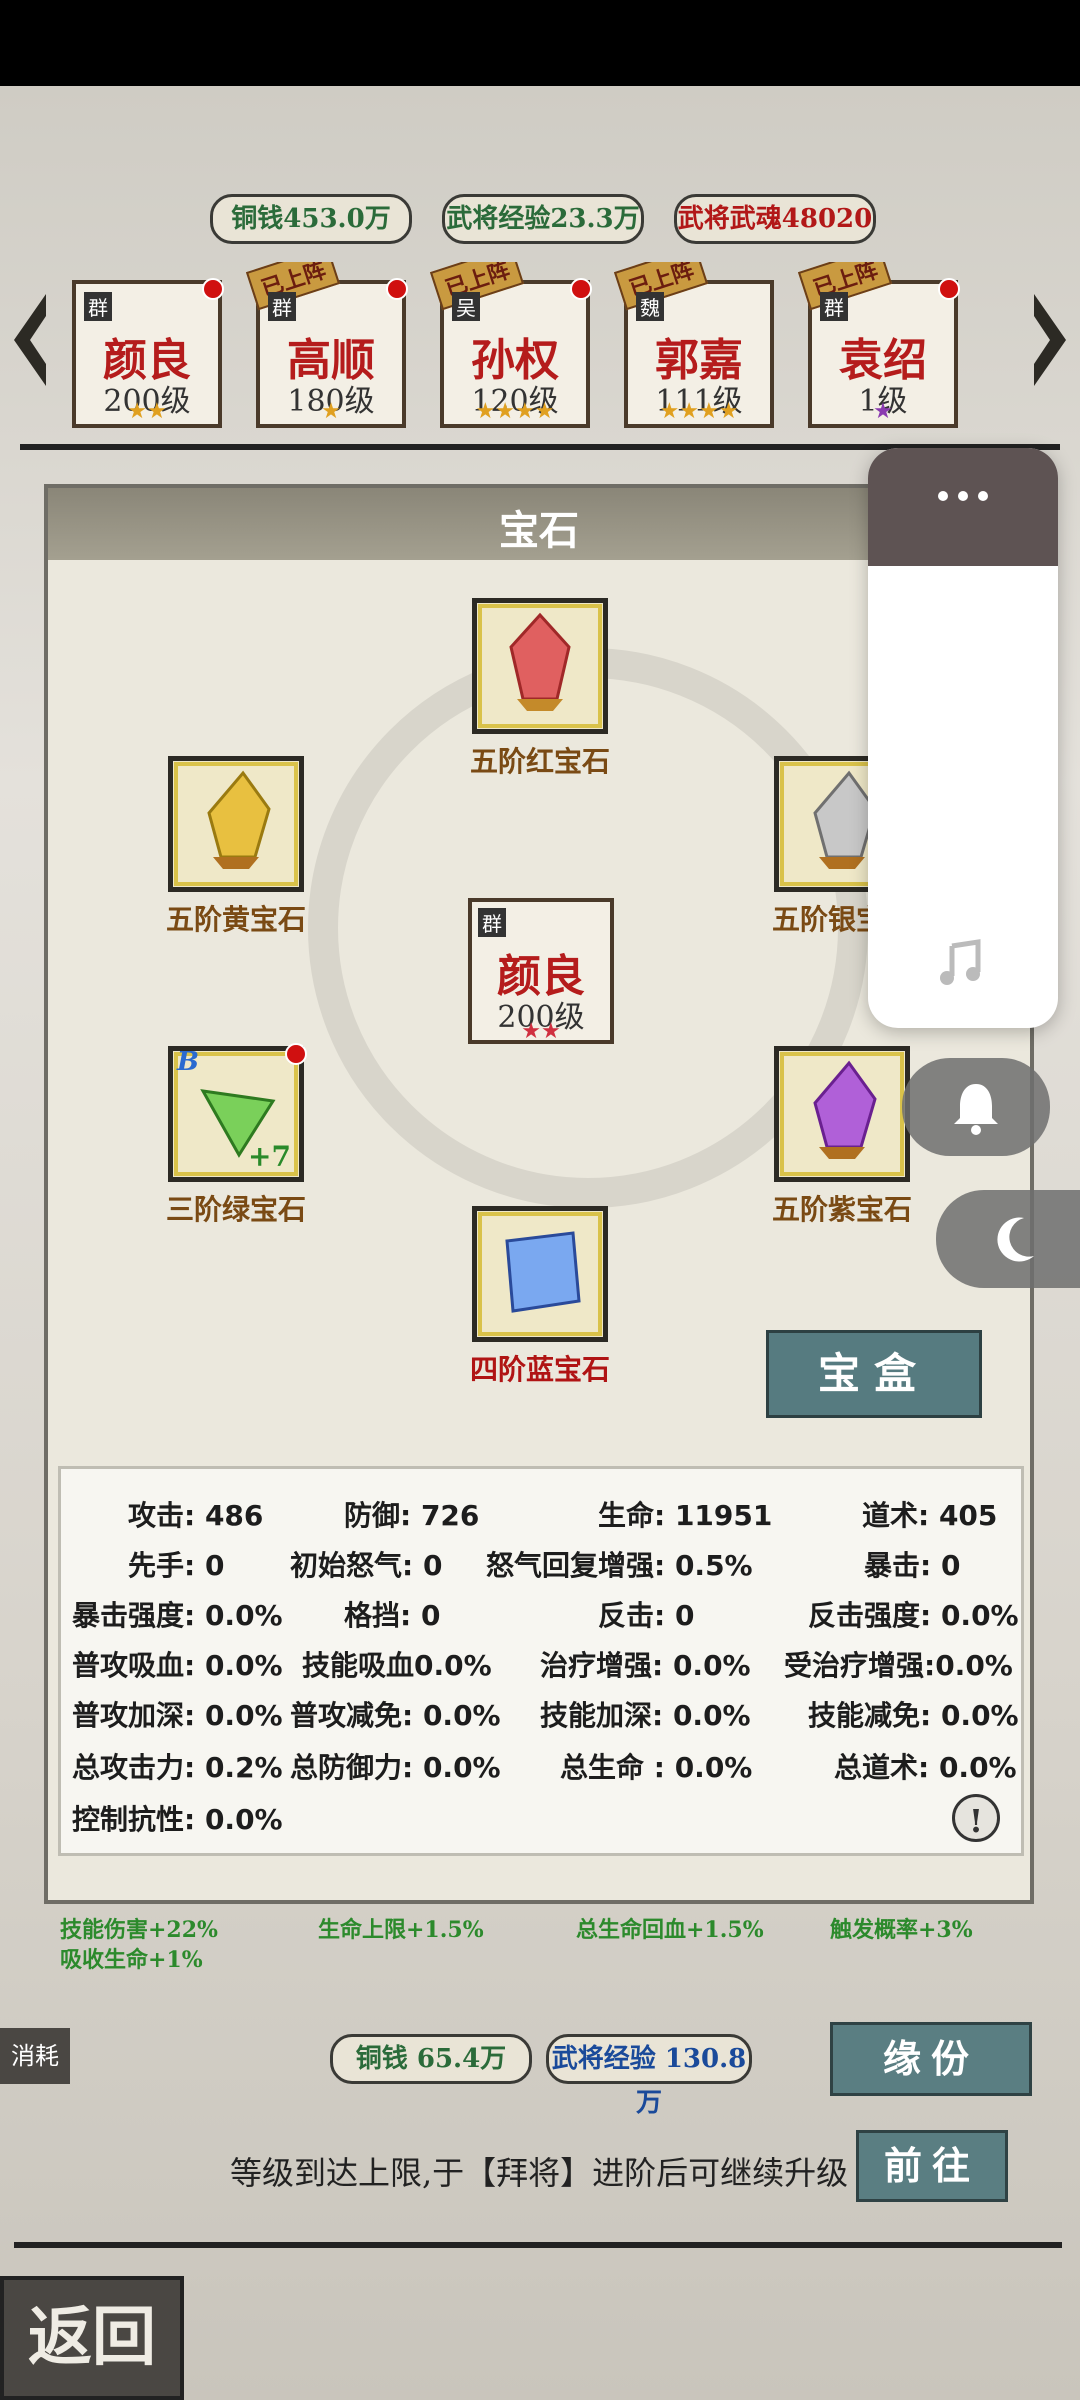  Describe the element at coordinates (976, 1818) in the screenshot. I see `info-icon: !` at that location.